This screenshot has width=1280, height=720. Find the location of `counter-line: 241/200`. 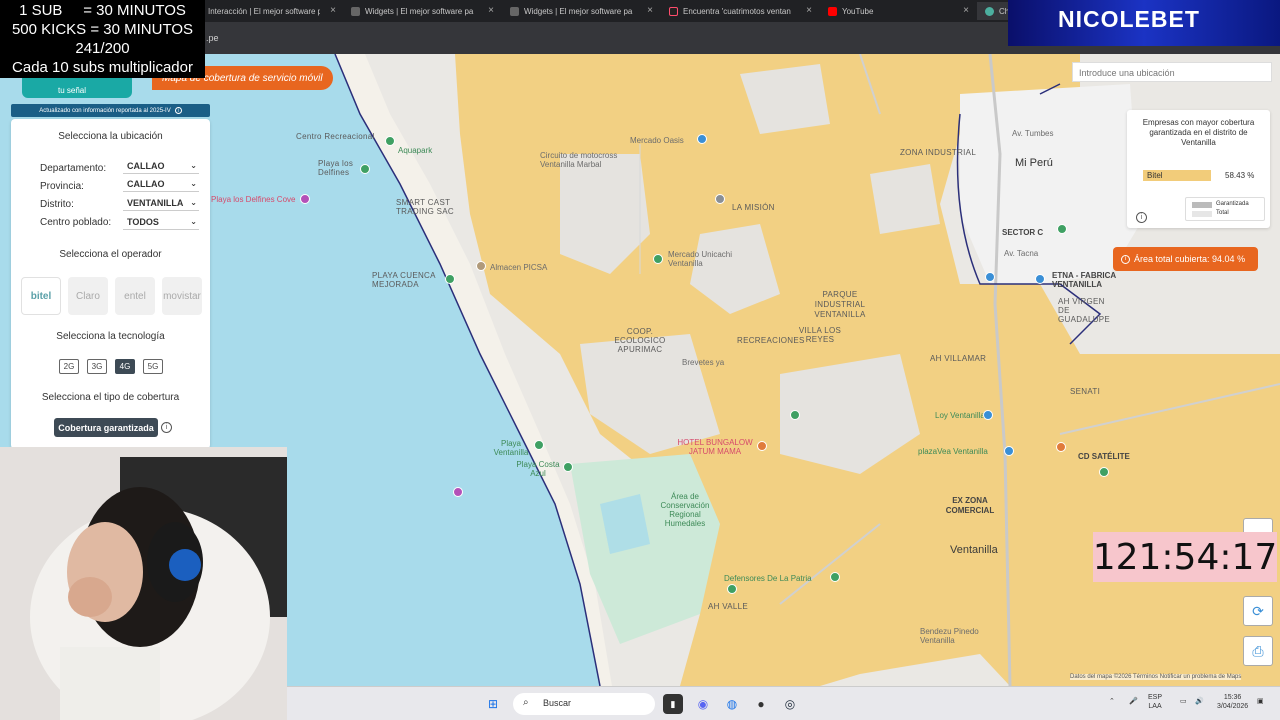

counter-line: 241/200 is located at coordinates (102, 48).